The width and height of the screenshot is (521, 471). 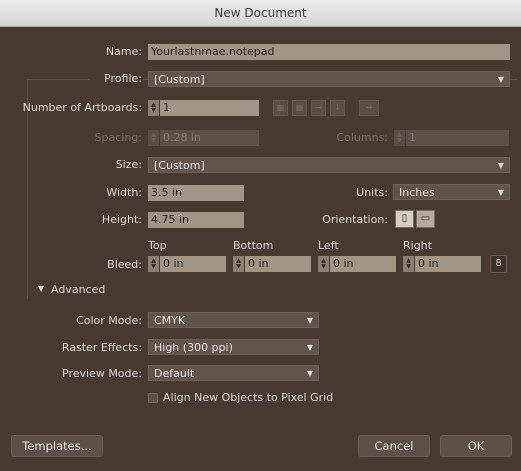 I want to click on window-title-bar: New Document, so click(x=260, y=13).